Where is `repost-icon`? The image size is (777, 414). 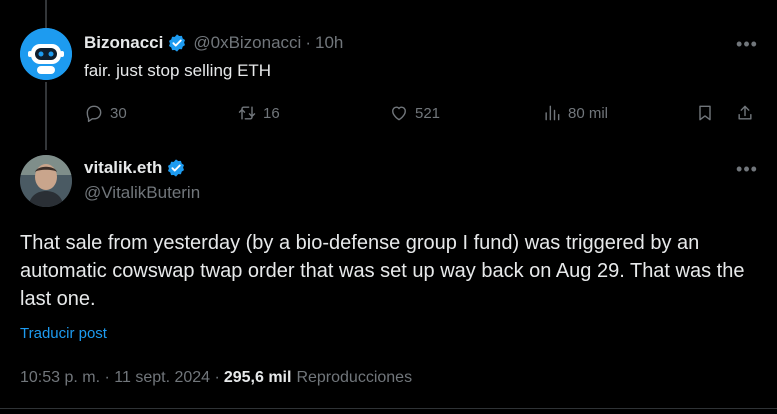 repost-icon is located at coordinates (247, 113).